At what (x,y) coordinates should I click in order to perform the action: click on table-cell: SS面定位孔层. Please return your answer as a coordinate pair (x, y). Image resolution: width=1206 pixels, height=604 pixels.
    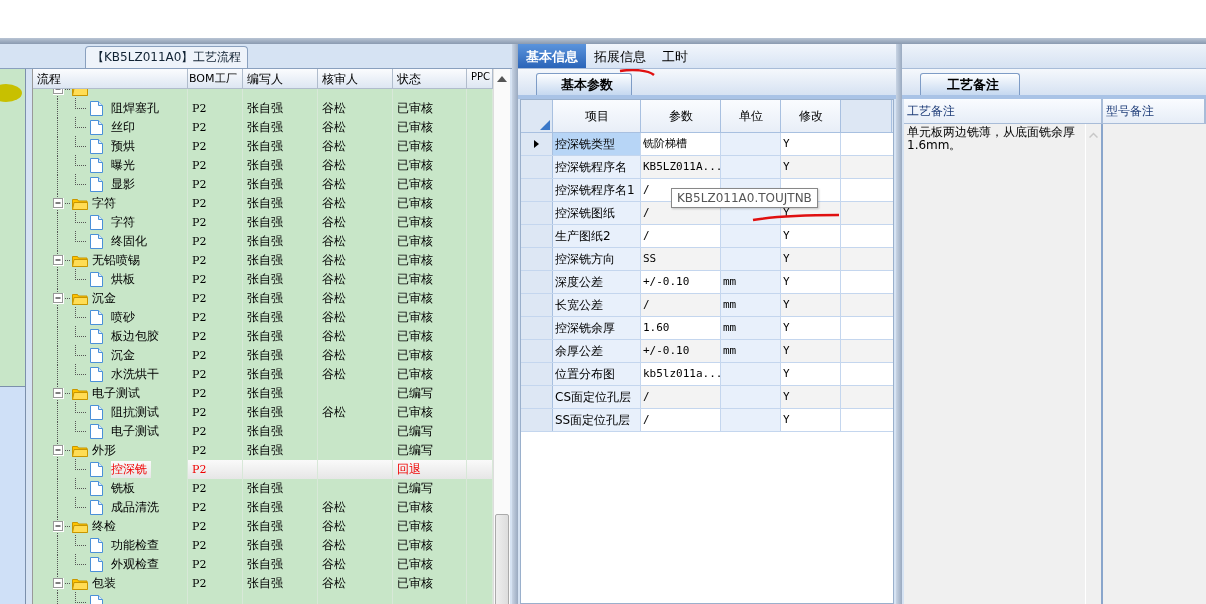
    Looking at the image, I should click on (597, 420).